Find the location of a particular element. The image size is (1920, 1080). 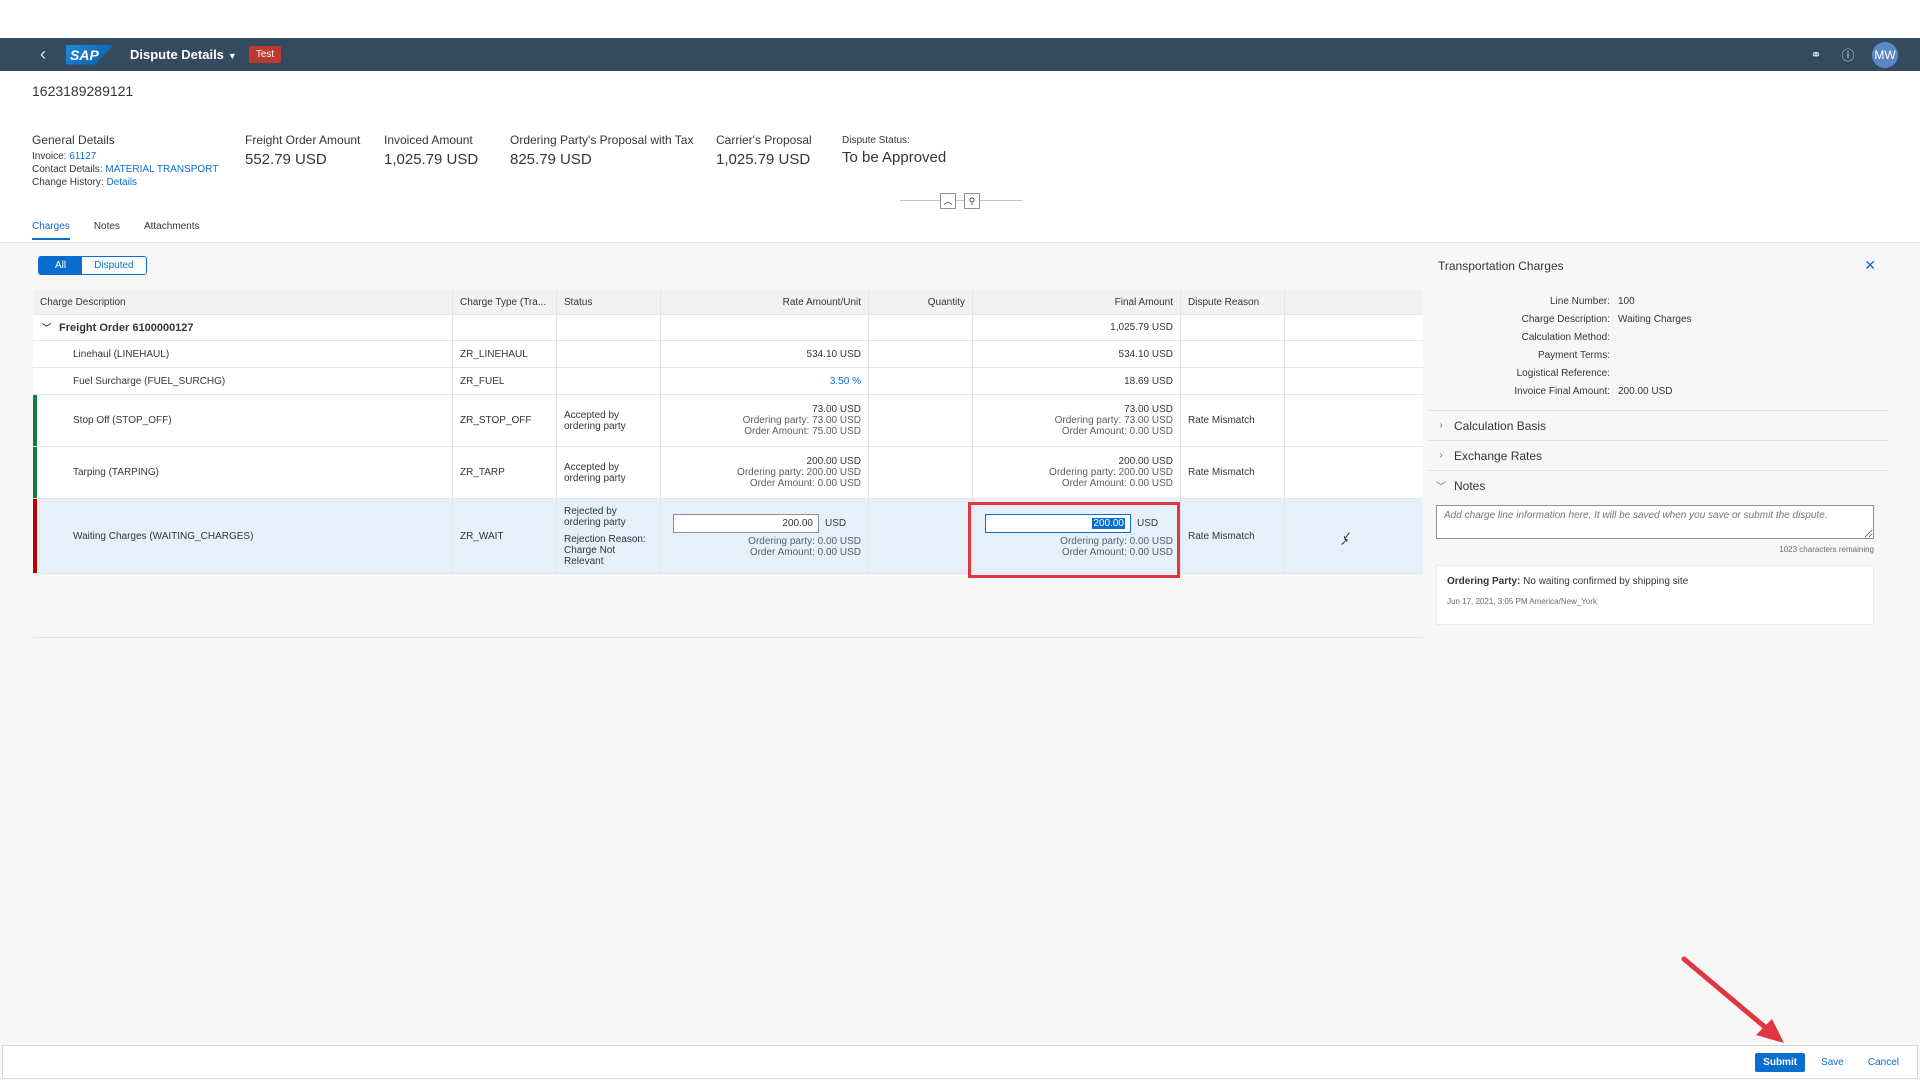

system-badge: Test is located at coordinates (265, 54).